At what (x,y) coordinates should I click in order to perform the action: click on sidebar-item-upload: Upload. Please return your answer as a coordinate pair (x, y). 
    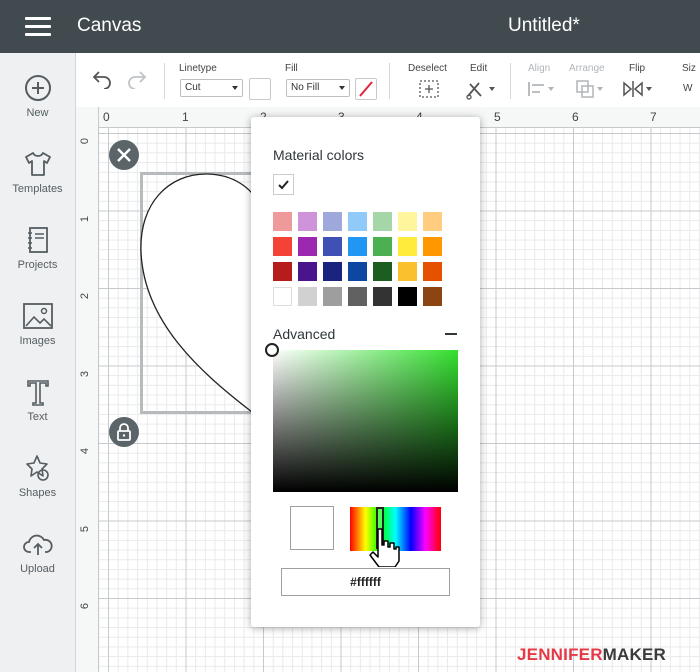
    Looking at the image, I should click on (37, 564).